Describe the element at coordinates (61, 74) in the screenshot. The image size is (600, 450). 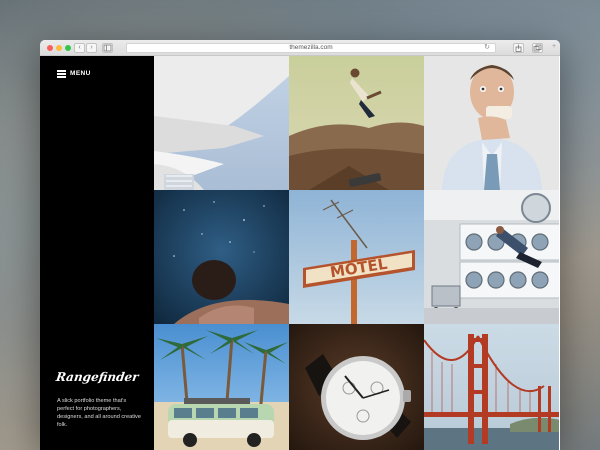
I see `hamburger-icon` at that location.